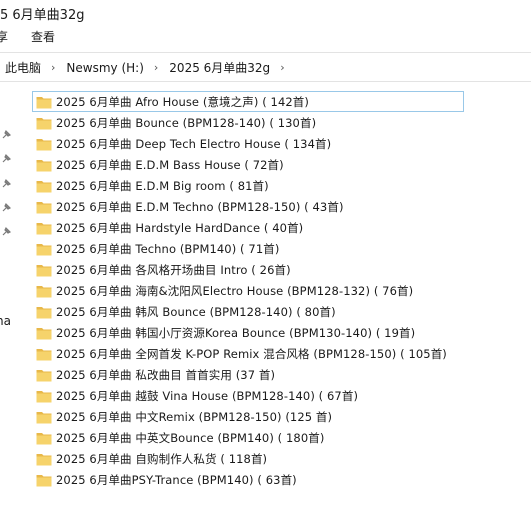 This screenshot has height=531, width=531. Describe the element at coordinates (186, 122) in the screenshot. I see `file-name: 2025 6月单曲 Bounce (BPM128-140) ( 130首)` at that location.